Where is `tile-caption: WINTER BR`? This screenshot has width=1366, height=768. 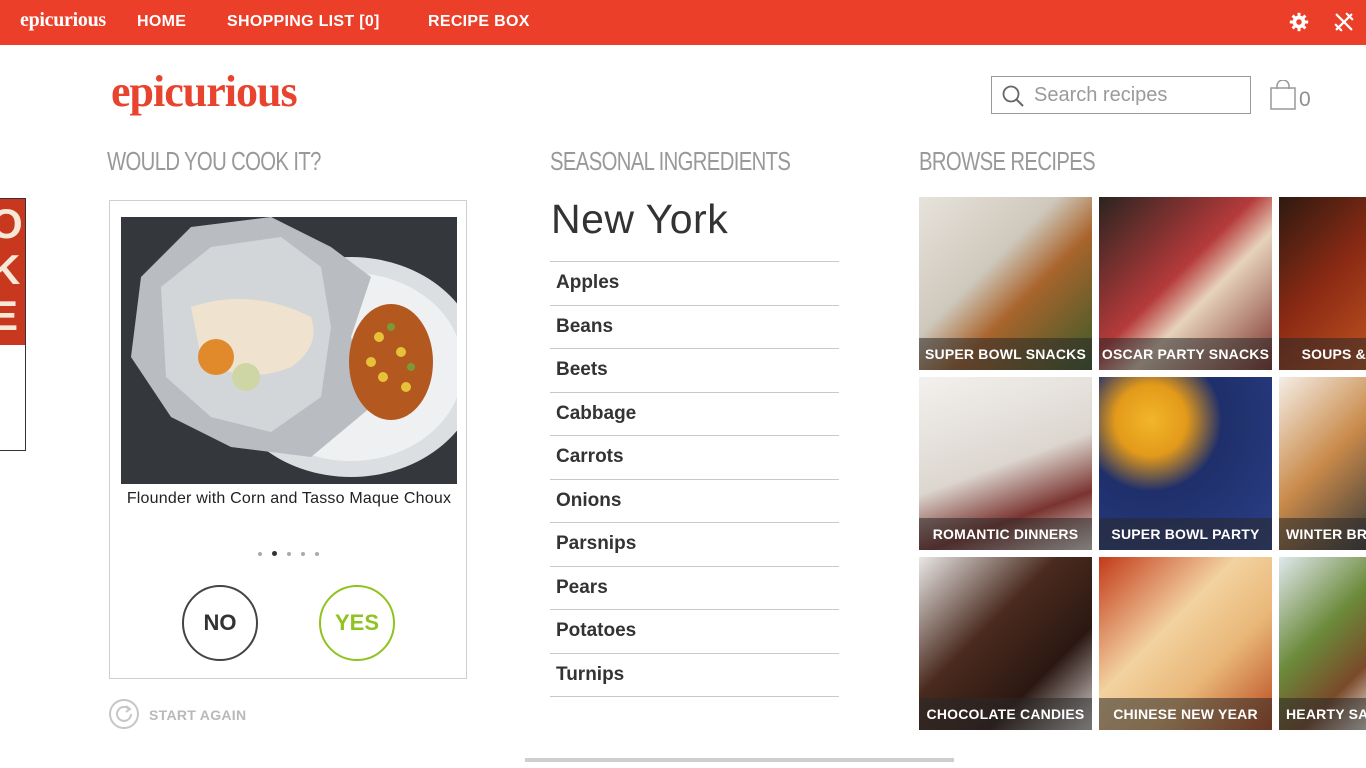 tile-caption: WINTER BR is located at coordinates (1322, 534).